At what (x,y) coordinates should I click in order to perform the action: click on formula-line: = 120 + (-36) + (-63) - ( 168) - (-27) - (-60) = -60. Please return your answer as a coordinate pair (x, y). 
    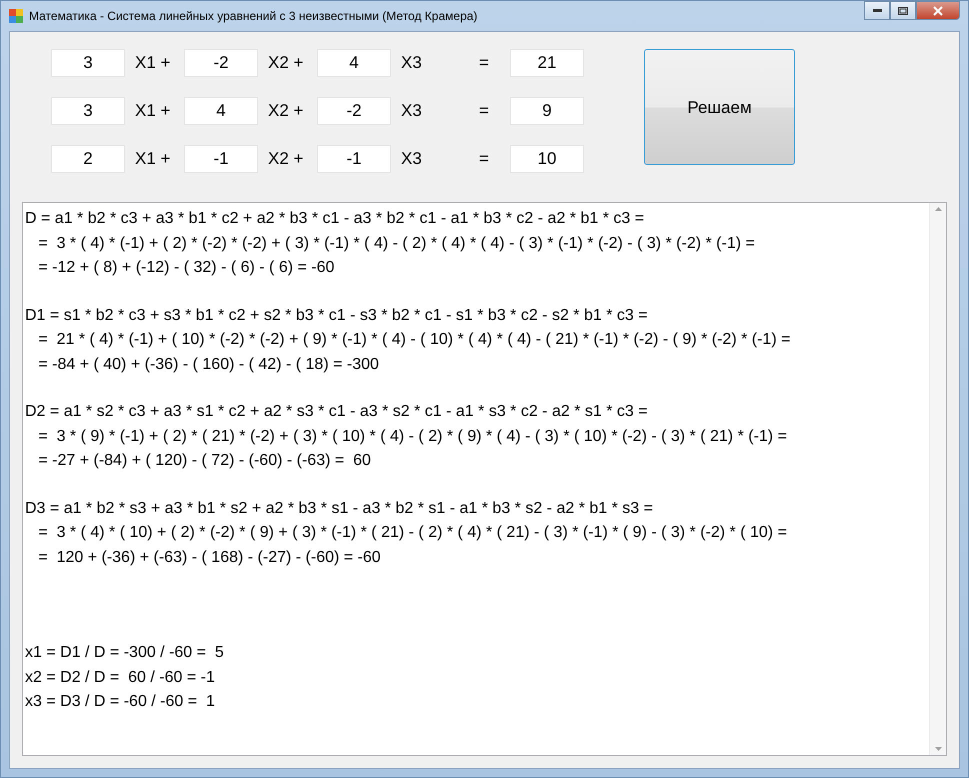
    Looking at the image, I should click on (209, 558).